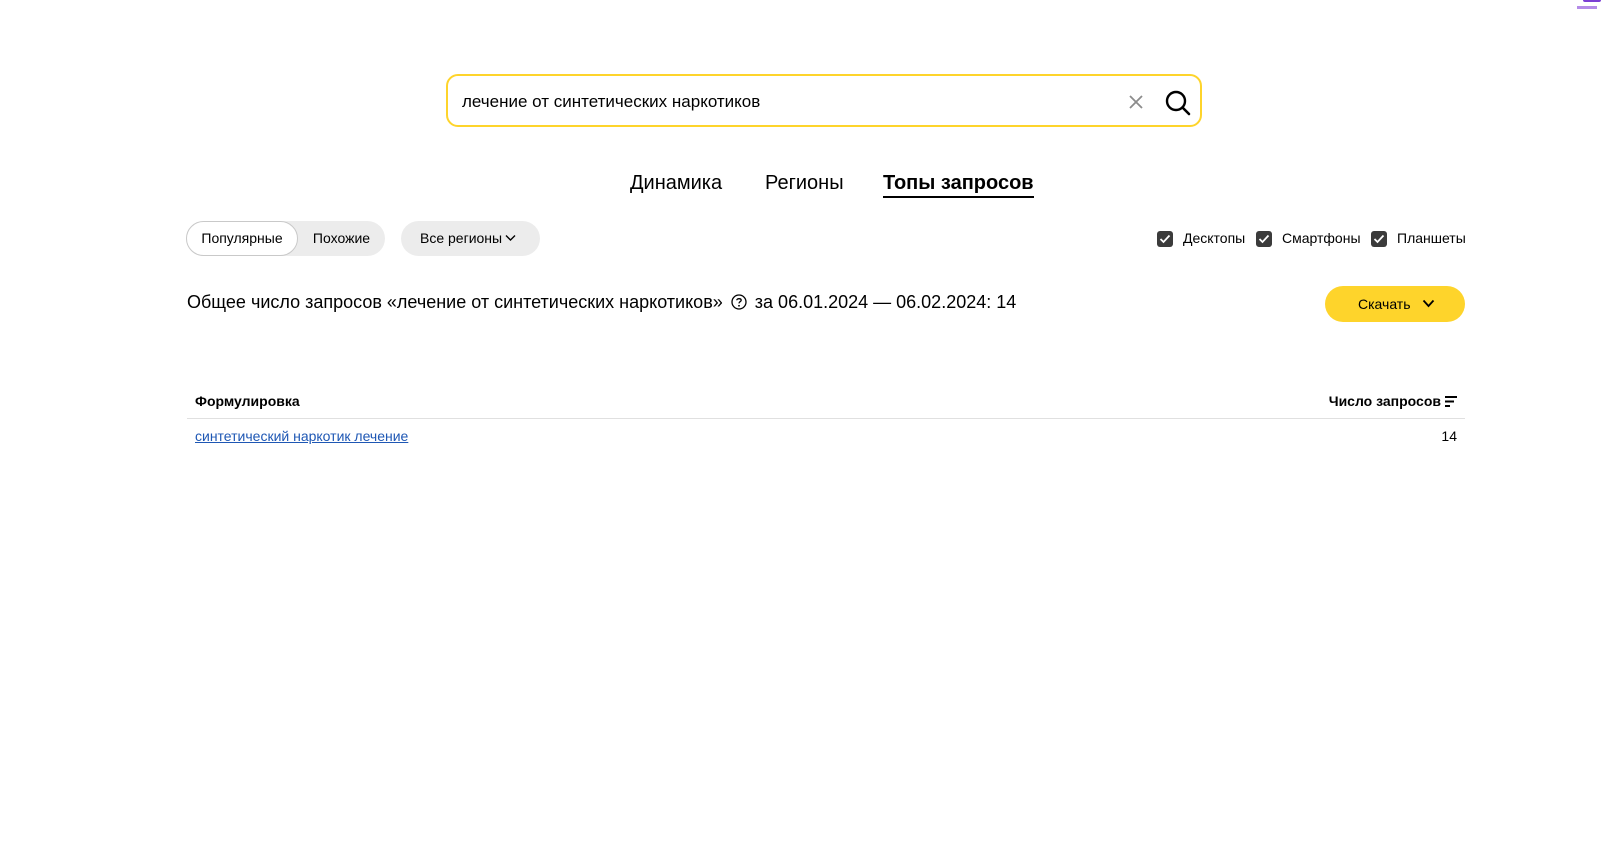 The height and width of the screenshot is (860, 1603). Describe the element at coordinates (247, 401) in the screenshot. I see `column-header-wording: Формулировка` at that location.